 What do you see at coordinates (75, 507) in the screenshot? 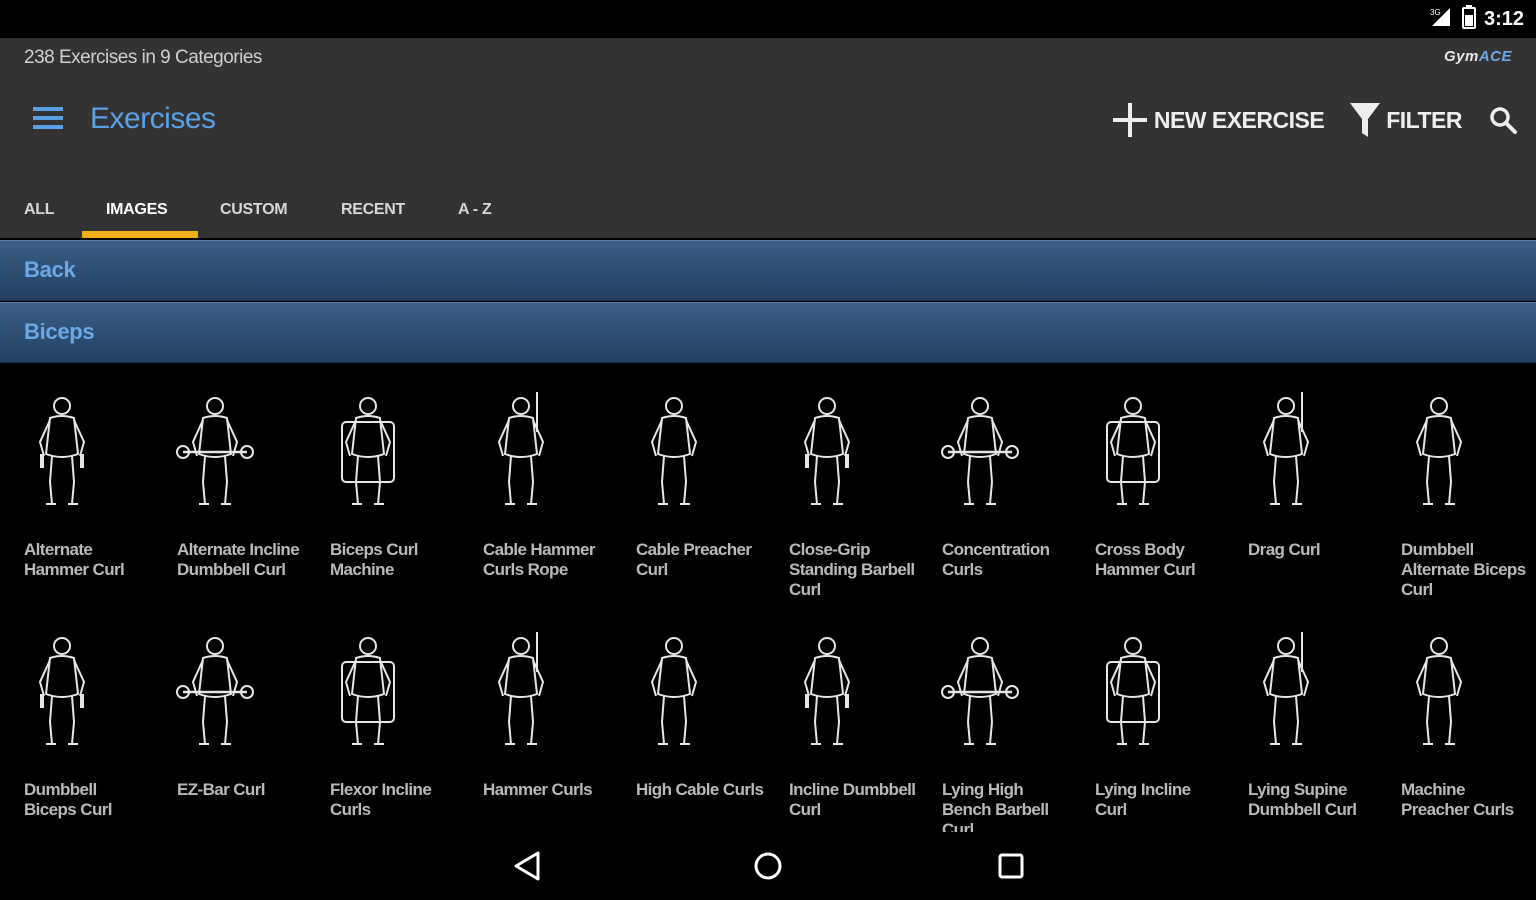
I see `exercise-tile: Alternate Hammer Curl` at bounding box center [75, 507].